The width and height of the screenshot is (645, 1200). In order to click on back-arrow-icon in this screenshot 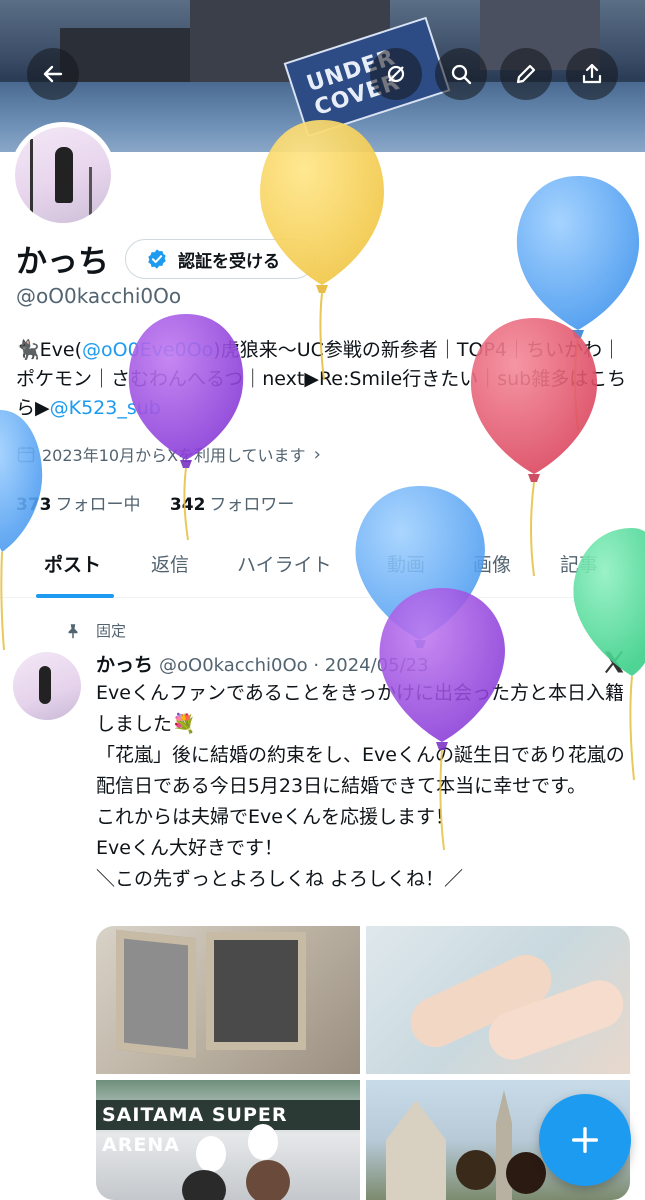, I will do `click(53, 74)`.